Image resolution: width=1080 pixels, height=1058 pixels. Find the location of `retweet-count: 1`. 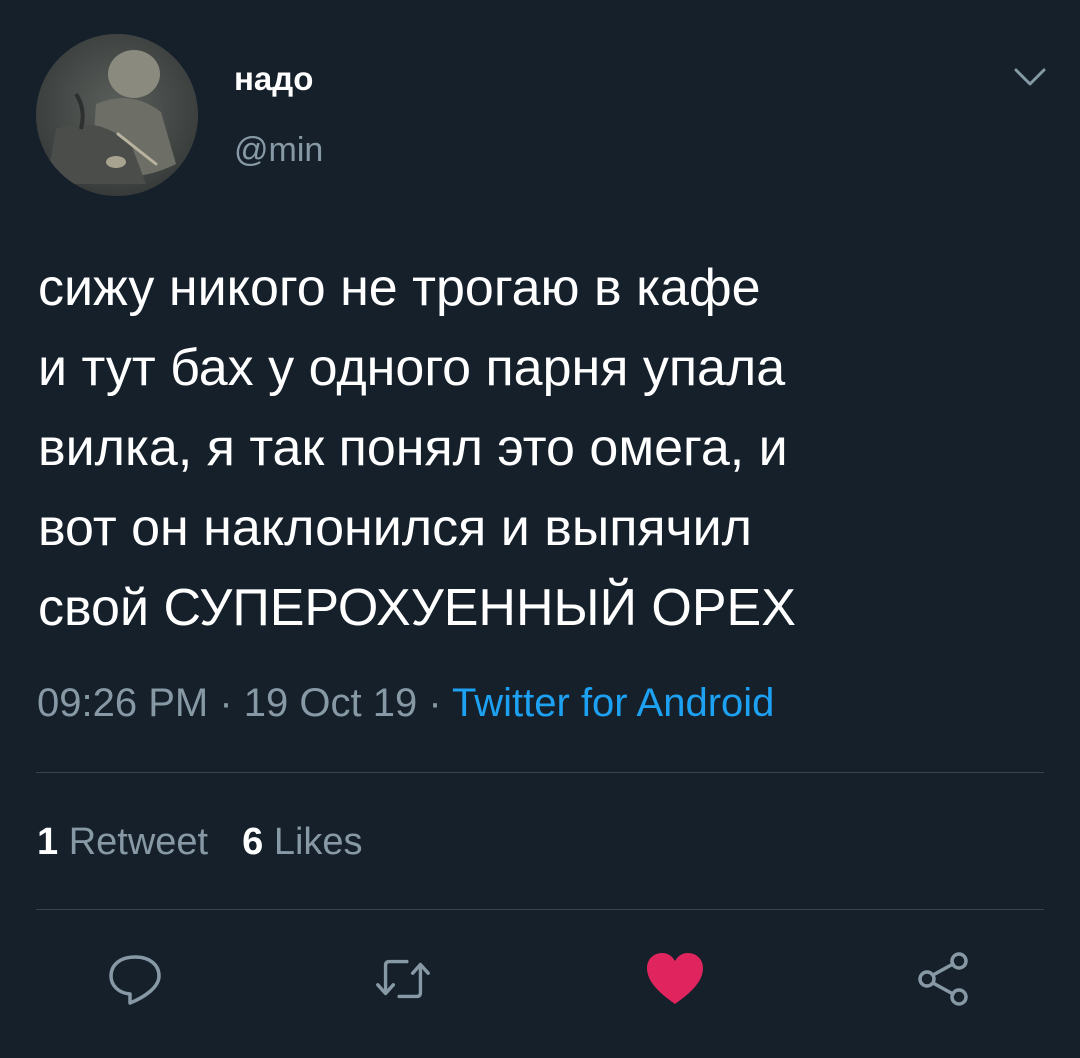

retweet-count: 1 is located at coordinates (48, 842).